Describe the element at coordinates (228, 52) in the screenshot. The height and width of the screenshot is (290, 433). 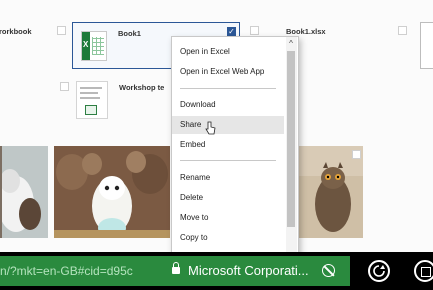
I see `menu-item-open-in-excel: Open in Excel` at that location.